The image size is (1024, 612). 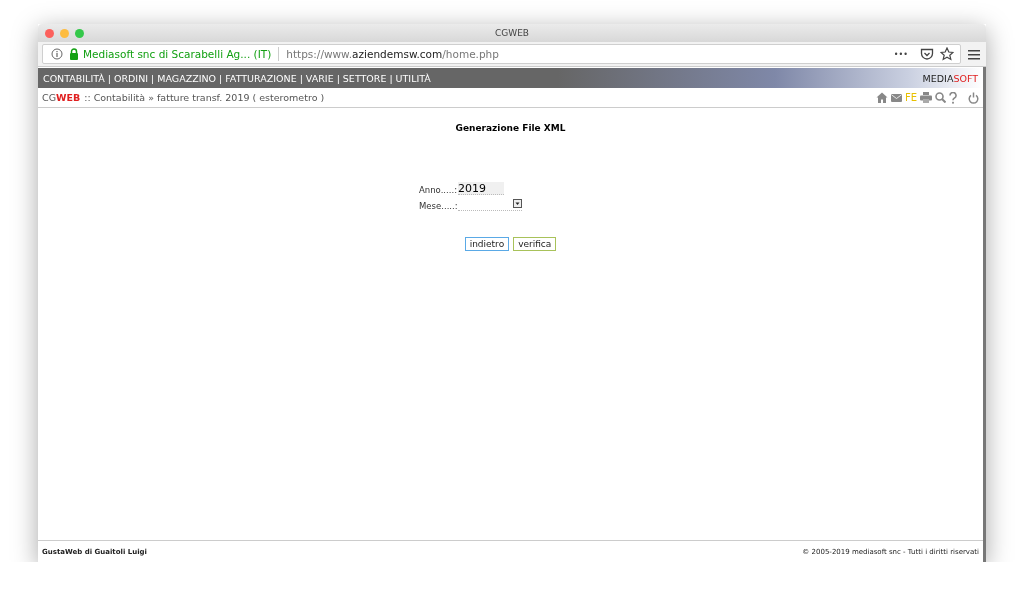 What do you see at coordinates (896, 97) in the screenshot?
I see `envelope-icon` at bounding box center [896, 97].